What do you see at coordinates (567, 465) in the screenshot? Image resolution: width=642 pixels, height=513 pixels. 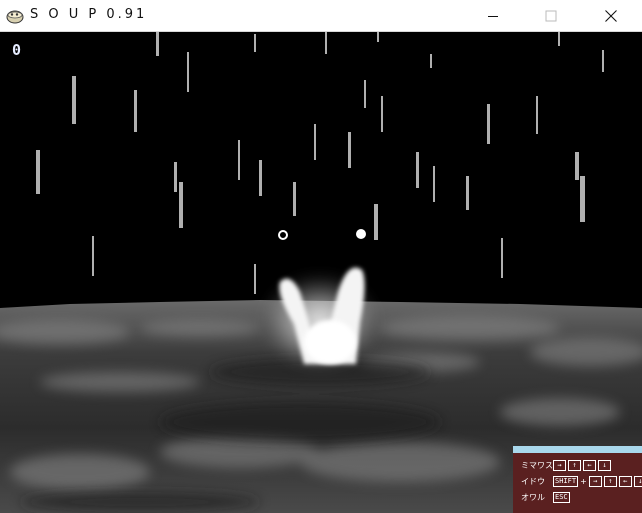 I see `control-row-look: ミマワス → ↑ ← ↓` at bounding box center [567, 465].